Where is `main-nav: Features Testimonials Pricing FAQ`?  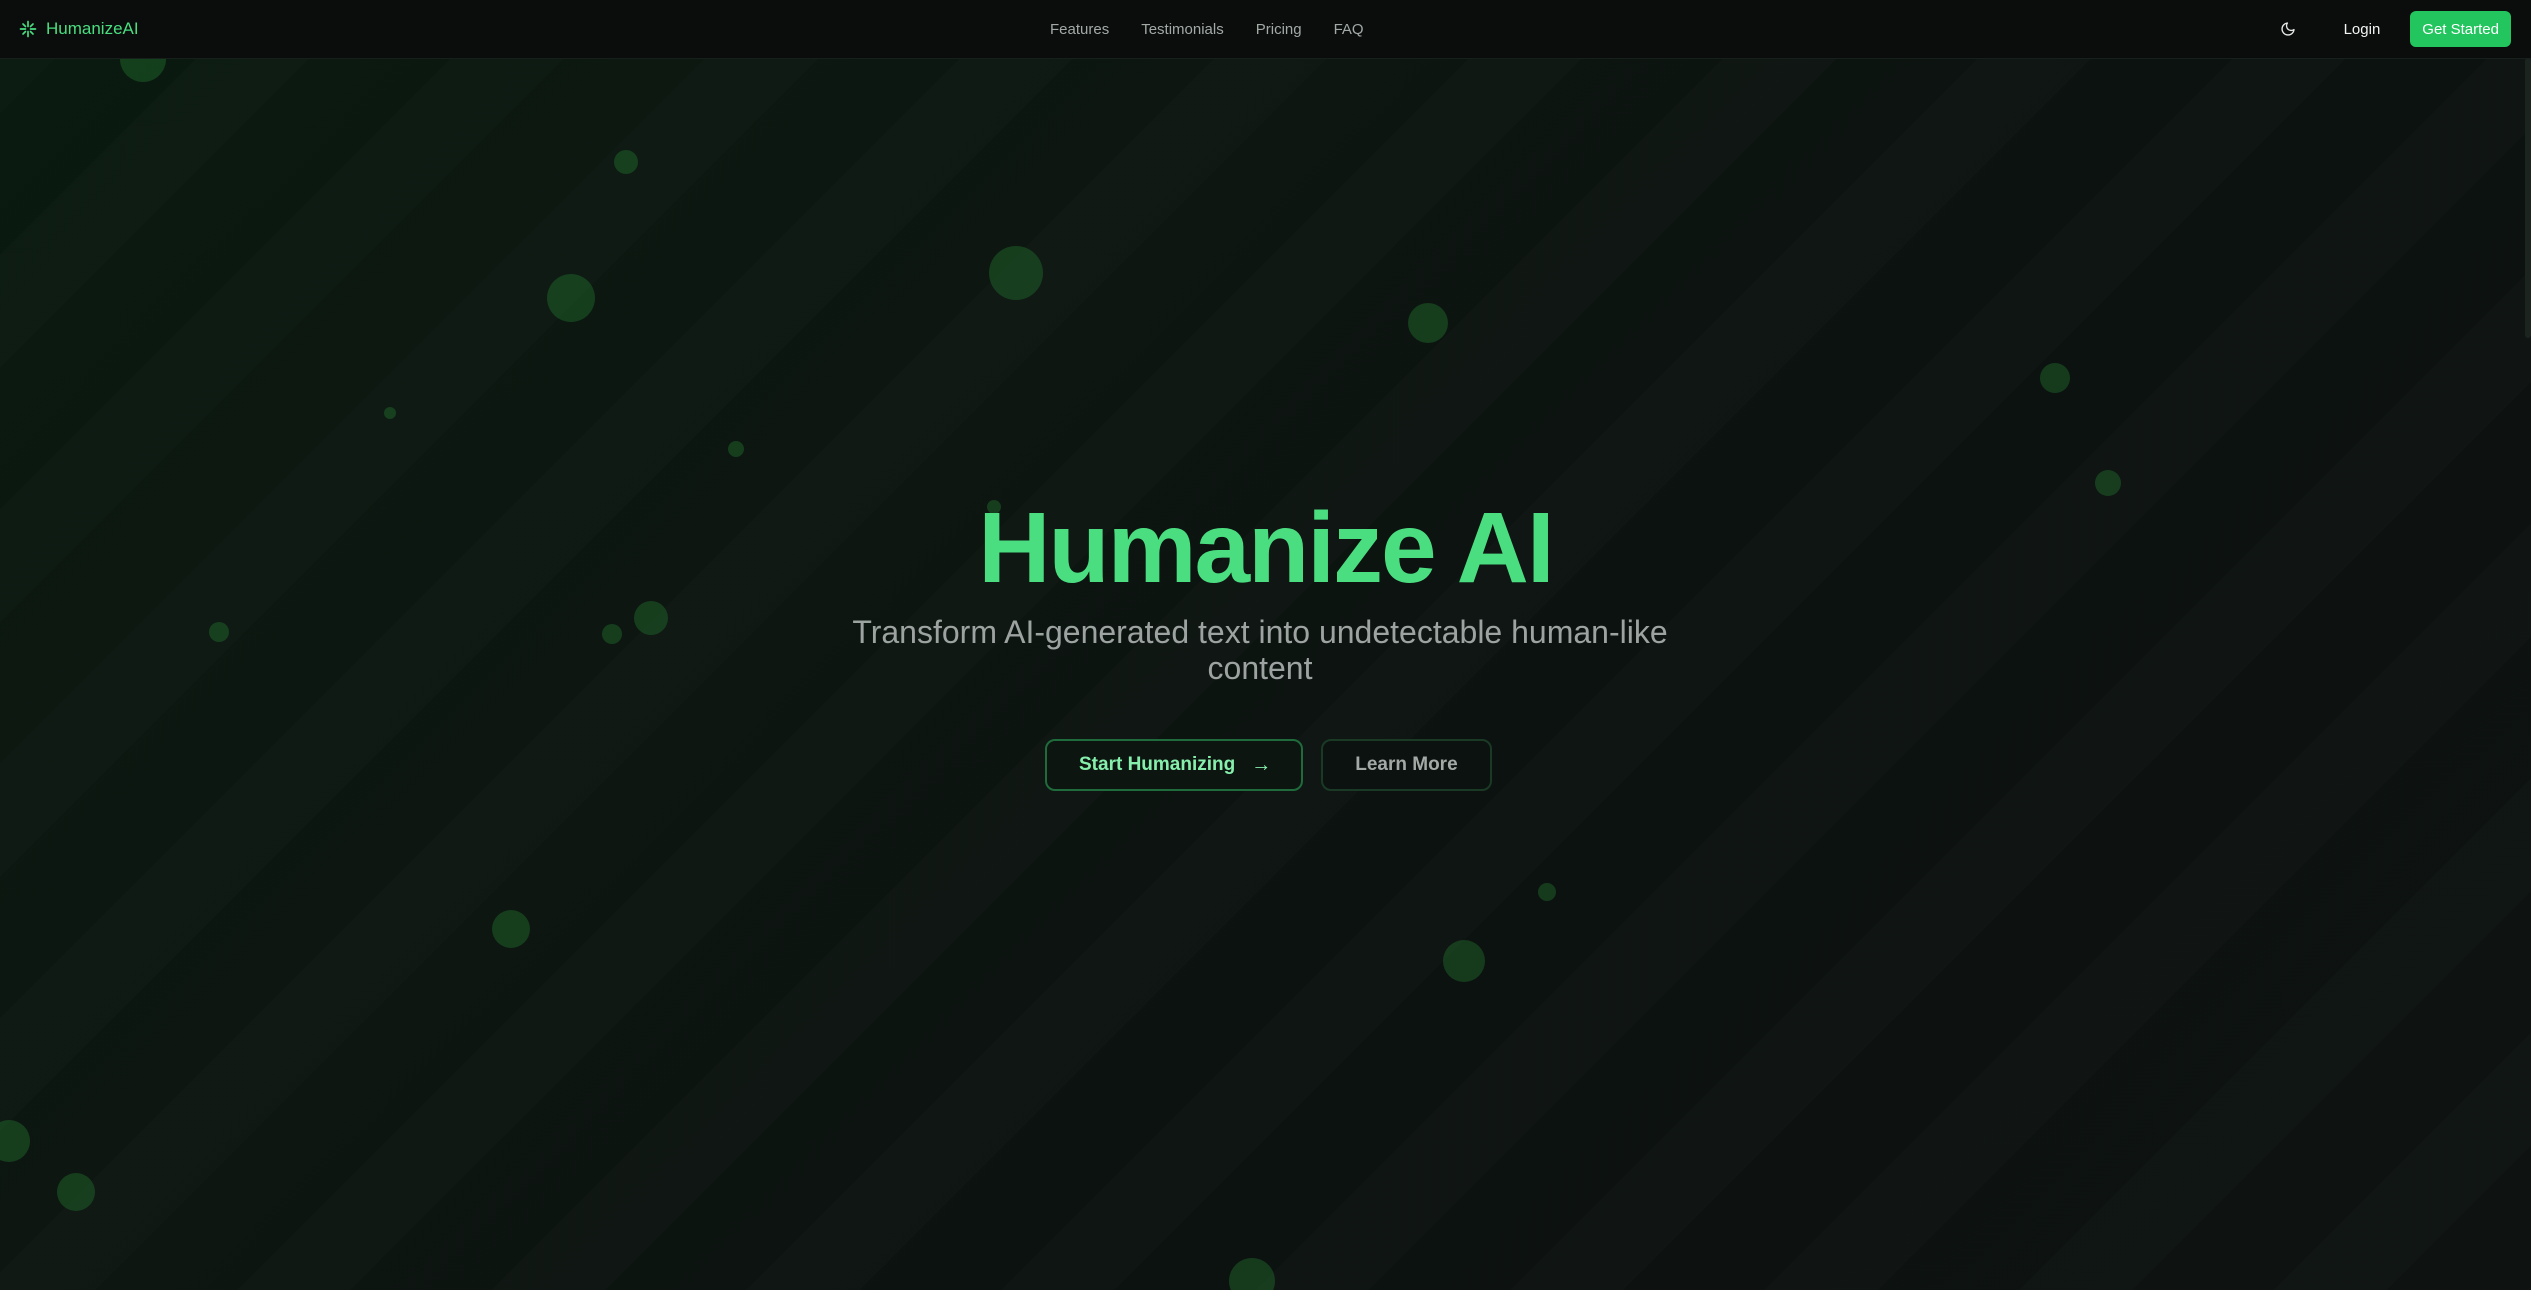 main-nav: Features Testimonials Pricing FAQ is located at coordinates (1207, 29).